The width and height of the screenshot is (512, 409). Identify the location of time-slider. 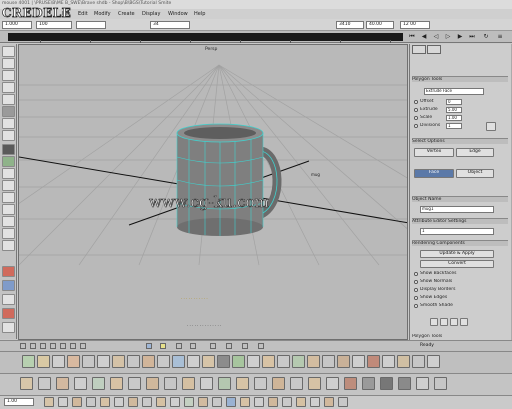
(205, 37).